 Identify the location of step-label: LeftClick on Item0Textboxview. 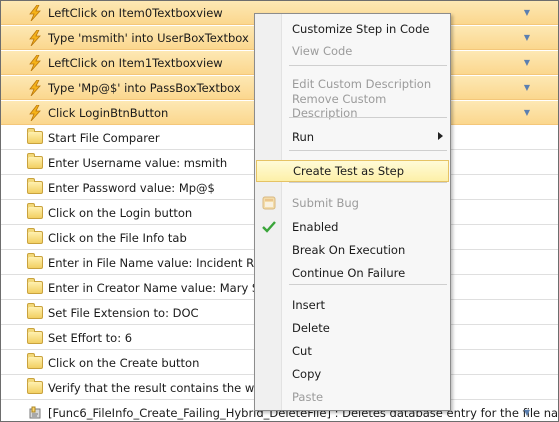
(135, 12).